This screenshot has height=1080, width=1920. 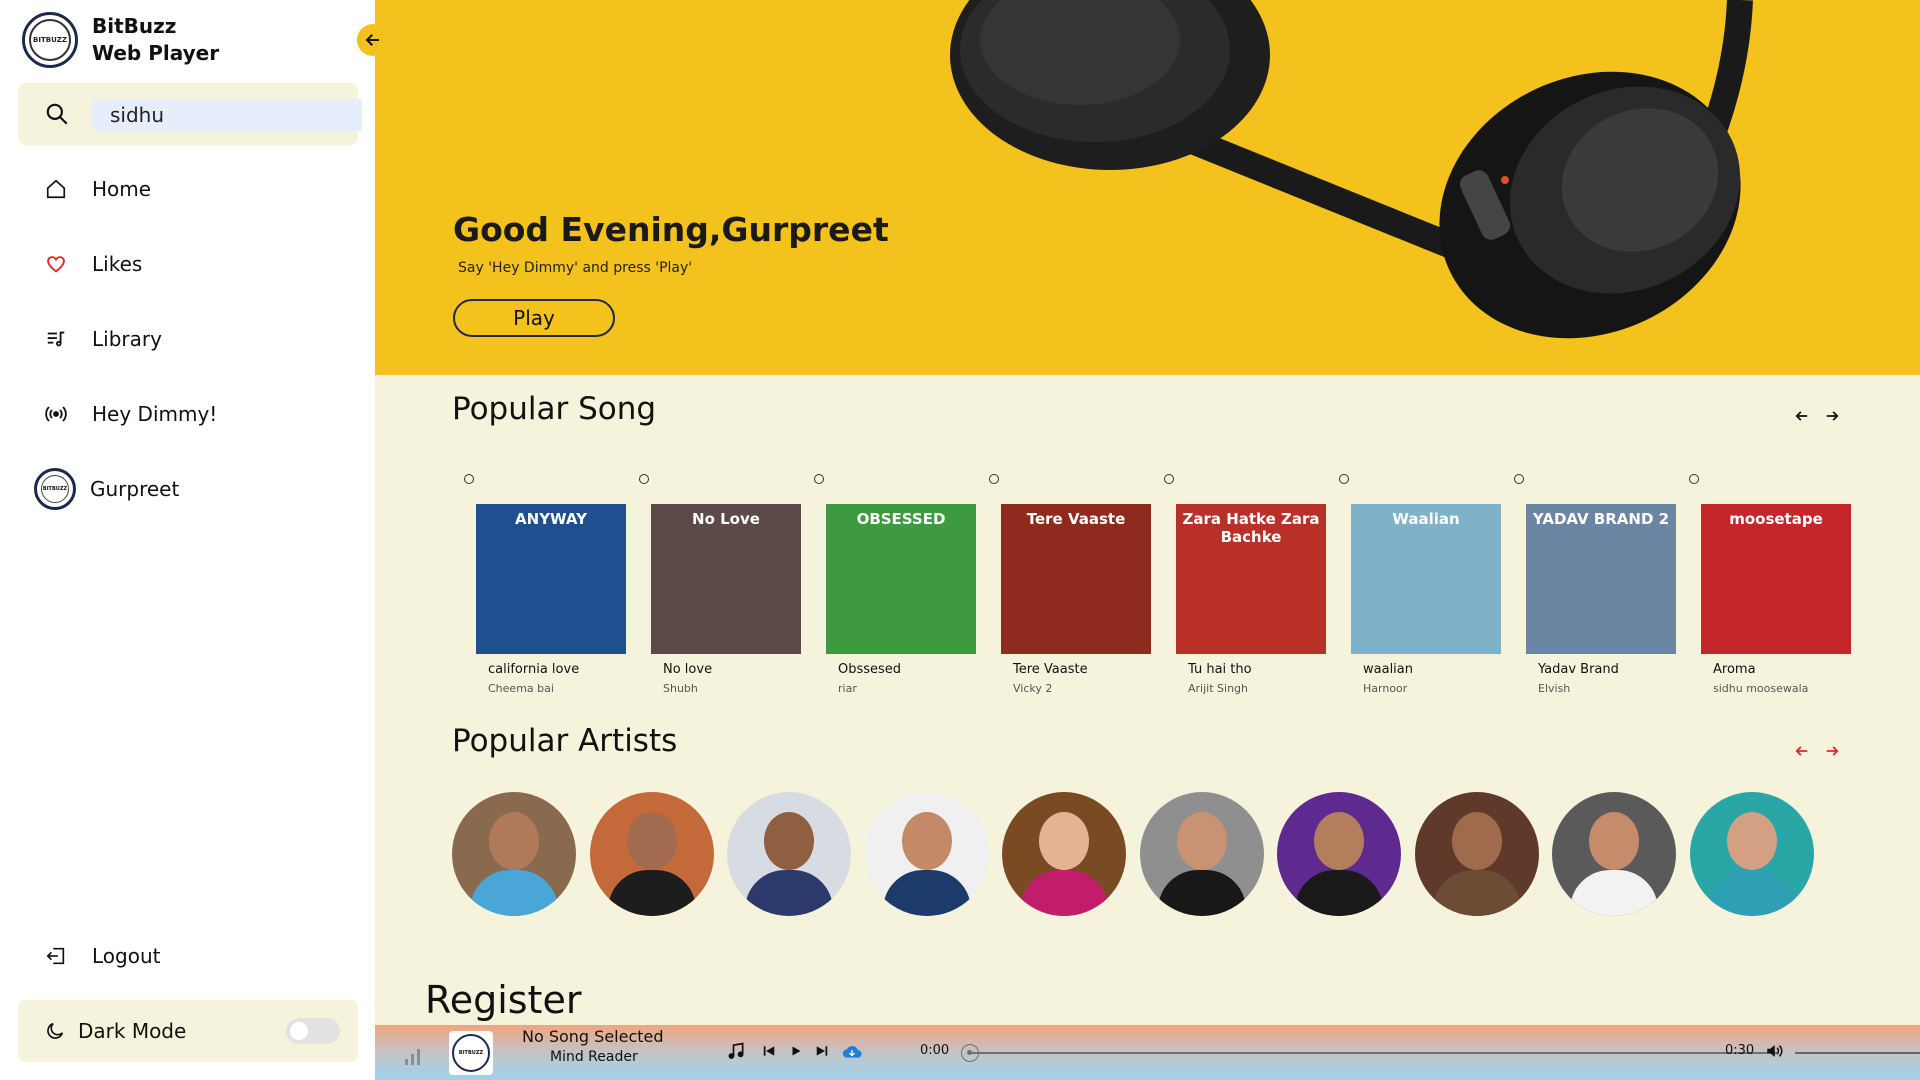 I want to click on popular-artists-prev-button, so click(x=1802, y=752).